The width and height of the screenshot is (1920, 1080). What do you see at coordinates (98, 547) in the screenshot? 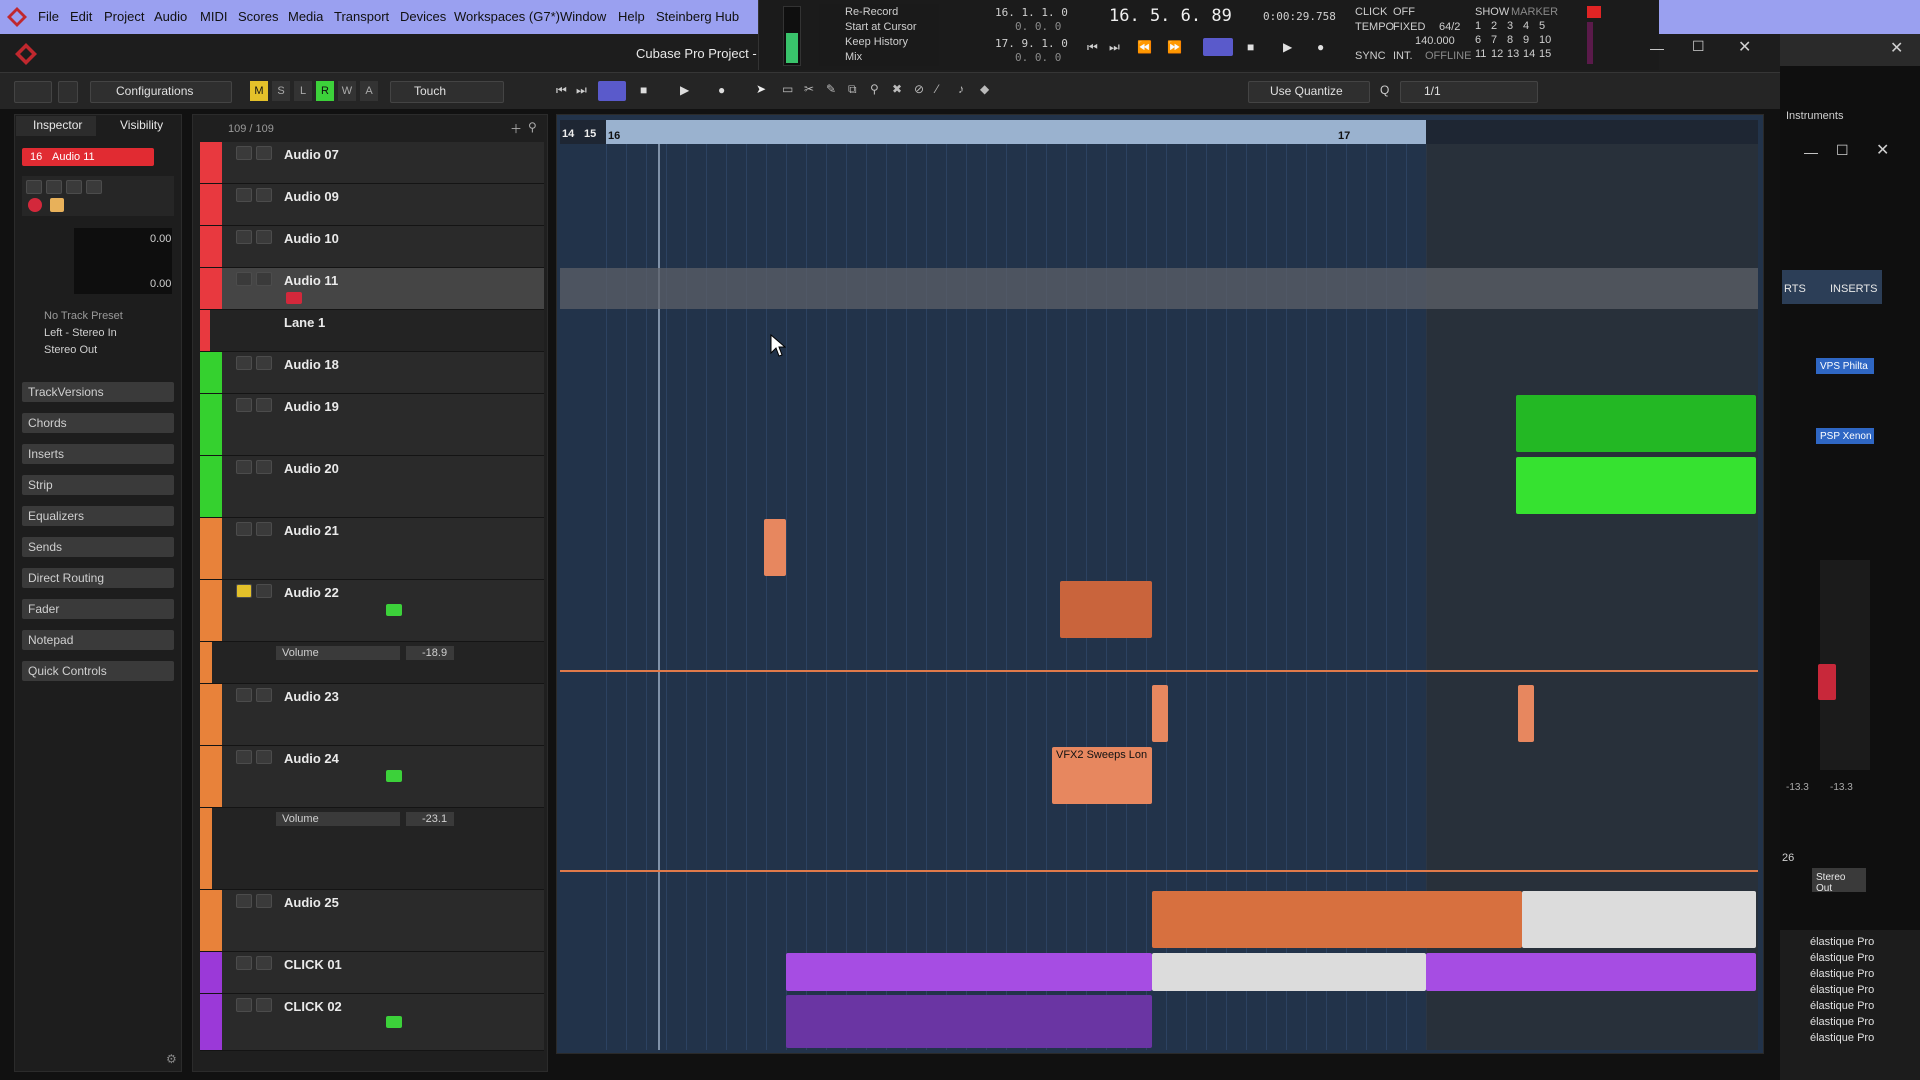
I see `section-sends: Sends` at bounding box center [98, 547].